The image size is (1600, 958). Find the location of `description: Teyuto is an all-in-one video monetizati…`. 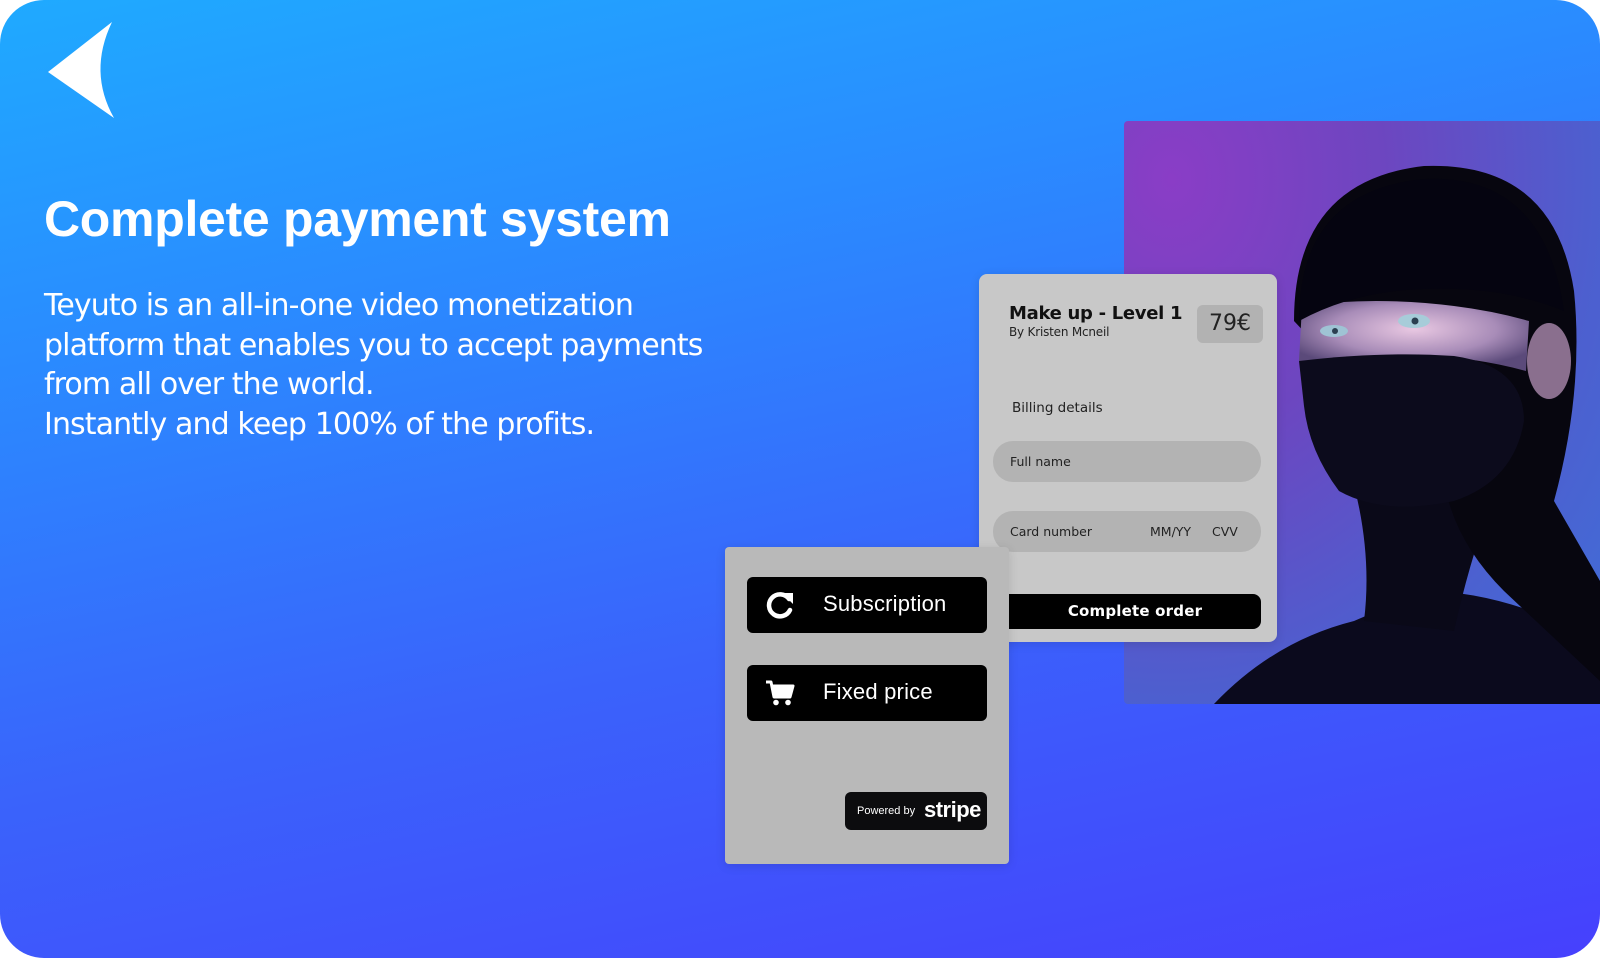

description: Teyuto is an all-in-one video monetizati… is located at coordinates (394, 365).